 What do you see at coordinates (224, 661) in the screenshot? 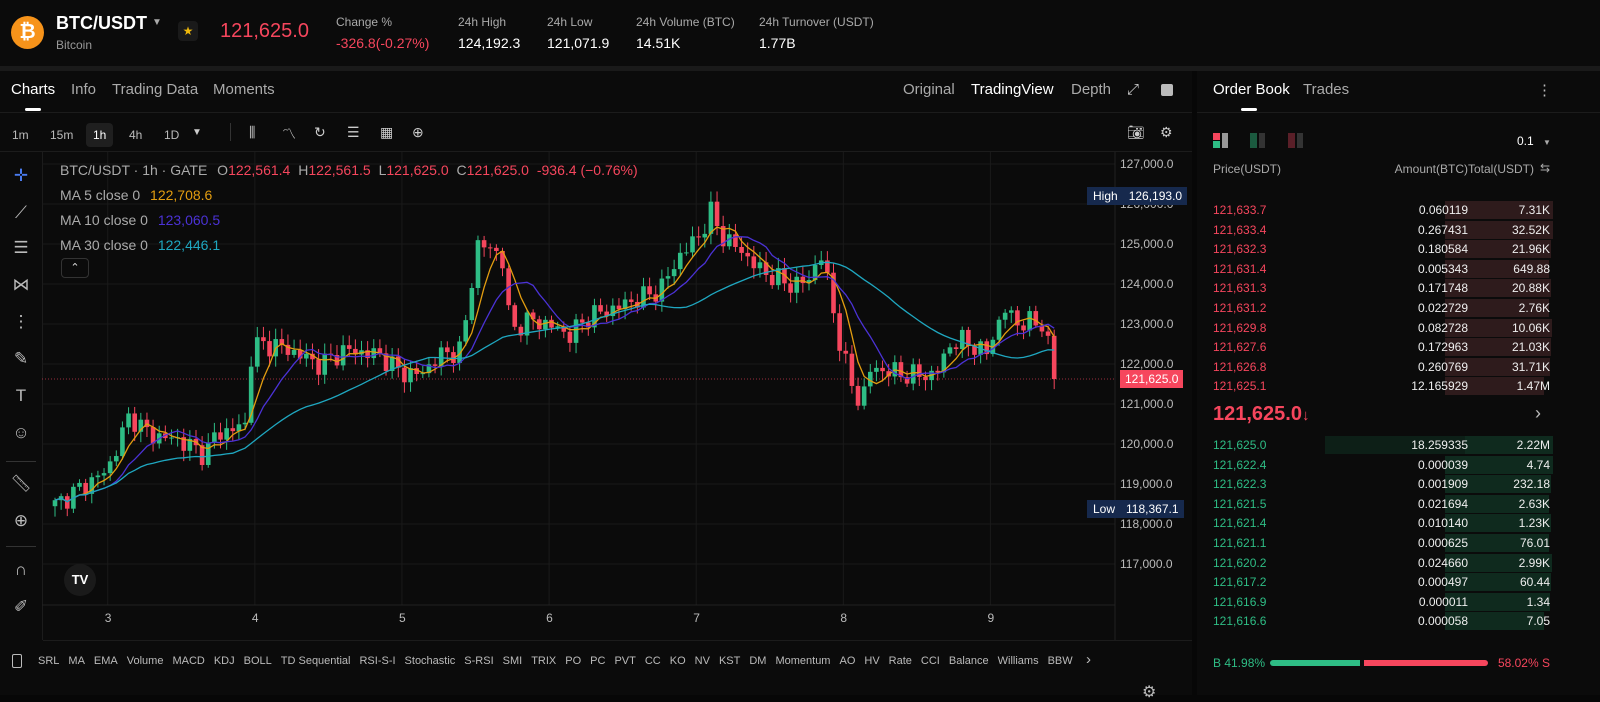
I see `indicator-kdj: KDJ` at bounding box center [224, 661].